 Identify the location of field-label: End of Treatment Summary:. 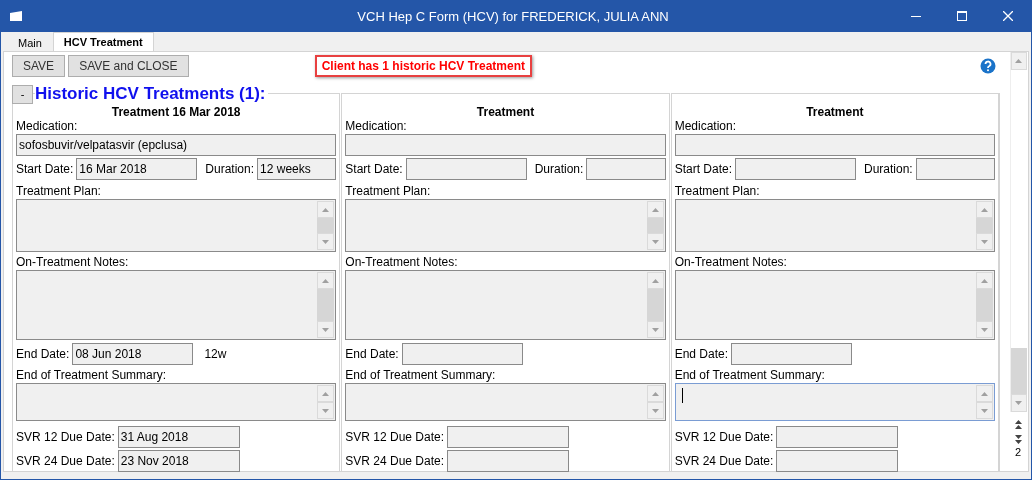
(421, 375).